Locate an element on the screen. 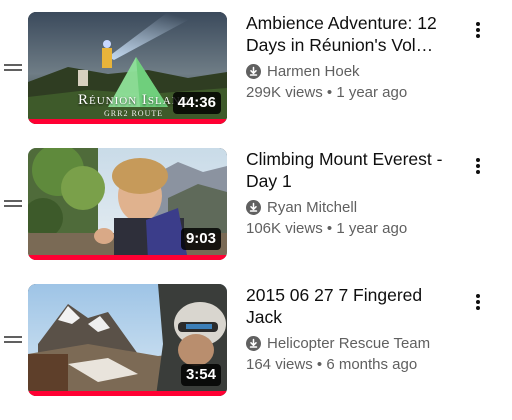 The height and width of the screenshot is (420, 512). channel-line: Helicopter Rescue Team is located at coordinates (351, 343).